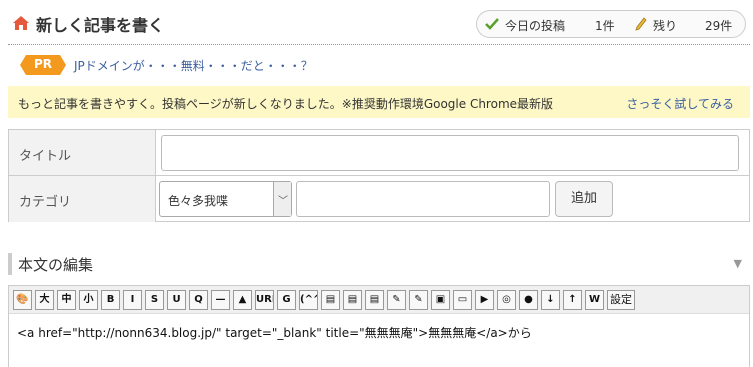  Describe the element at coordinates (396, 300) in the screenshot. I see `toolbar-marker-button: ✎` at that location.